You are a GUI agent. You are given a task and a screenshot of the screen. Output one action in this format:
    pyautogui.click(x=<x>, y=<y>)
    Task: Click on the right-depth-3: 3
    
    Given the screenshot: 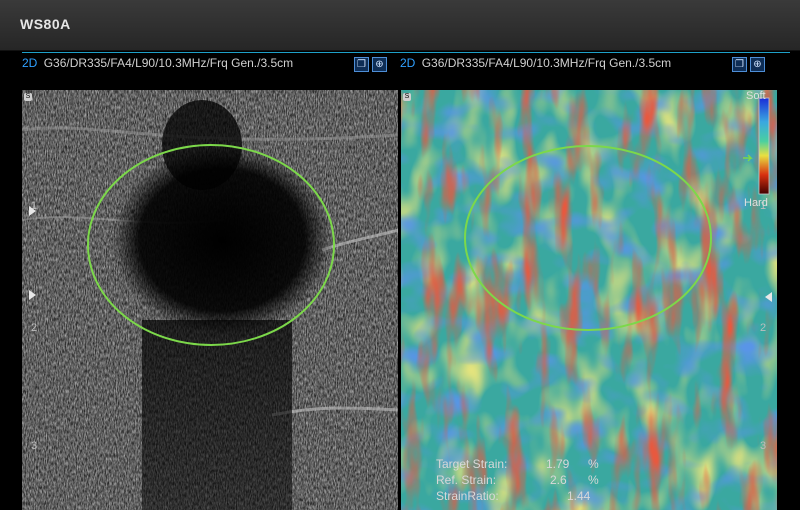 What is the action you would take?
    pyautogui.click(x=763, y=446)
    